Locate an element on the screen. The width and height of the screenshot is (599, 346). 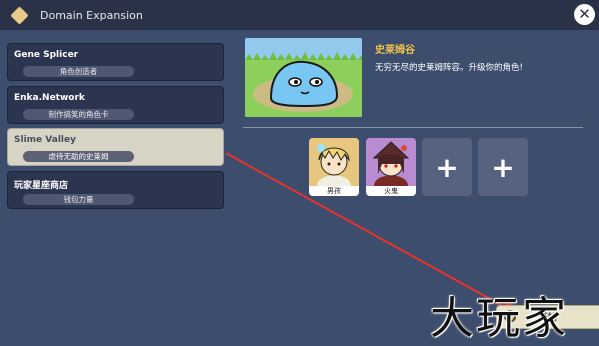
detail-title: 史莱姆谷 is located at coordinates (395, 50).